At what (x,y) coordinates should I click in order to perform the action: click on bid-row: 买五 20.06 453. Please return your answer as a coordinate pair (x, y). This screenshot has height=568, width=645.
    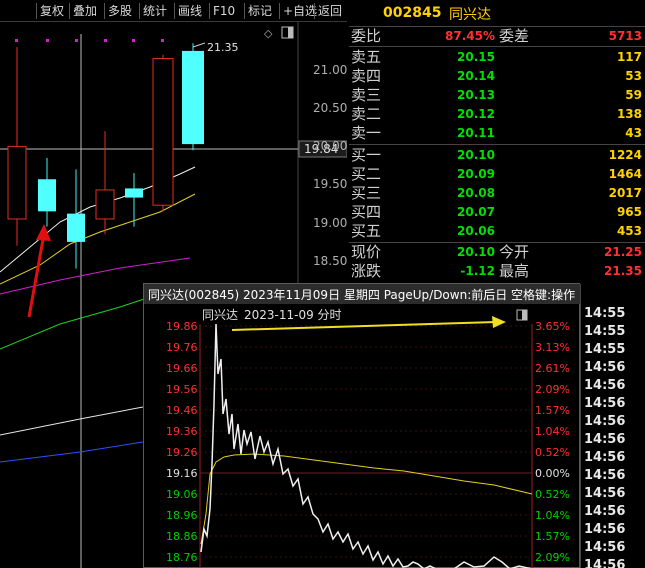
    Looking at the image, I should click on (497, 231).